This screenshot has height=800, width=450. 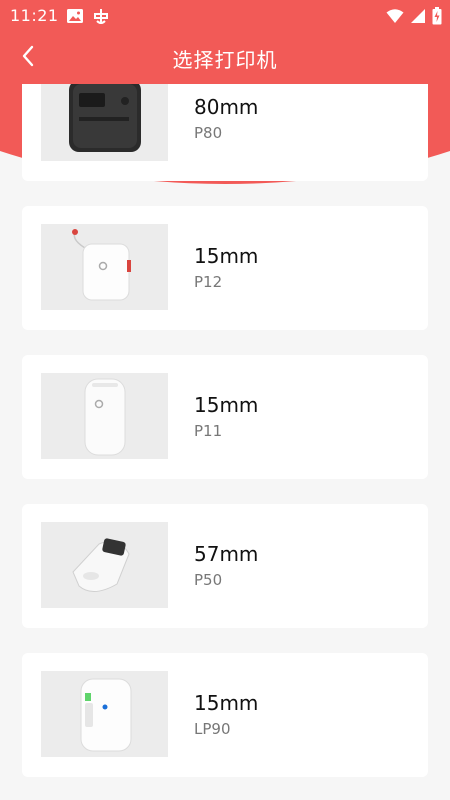 What do you see at coordinates (395, 18) in the screenshot?
I see `wifi-icon` at bounding box center [395, 18].